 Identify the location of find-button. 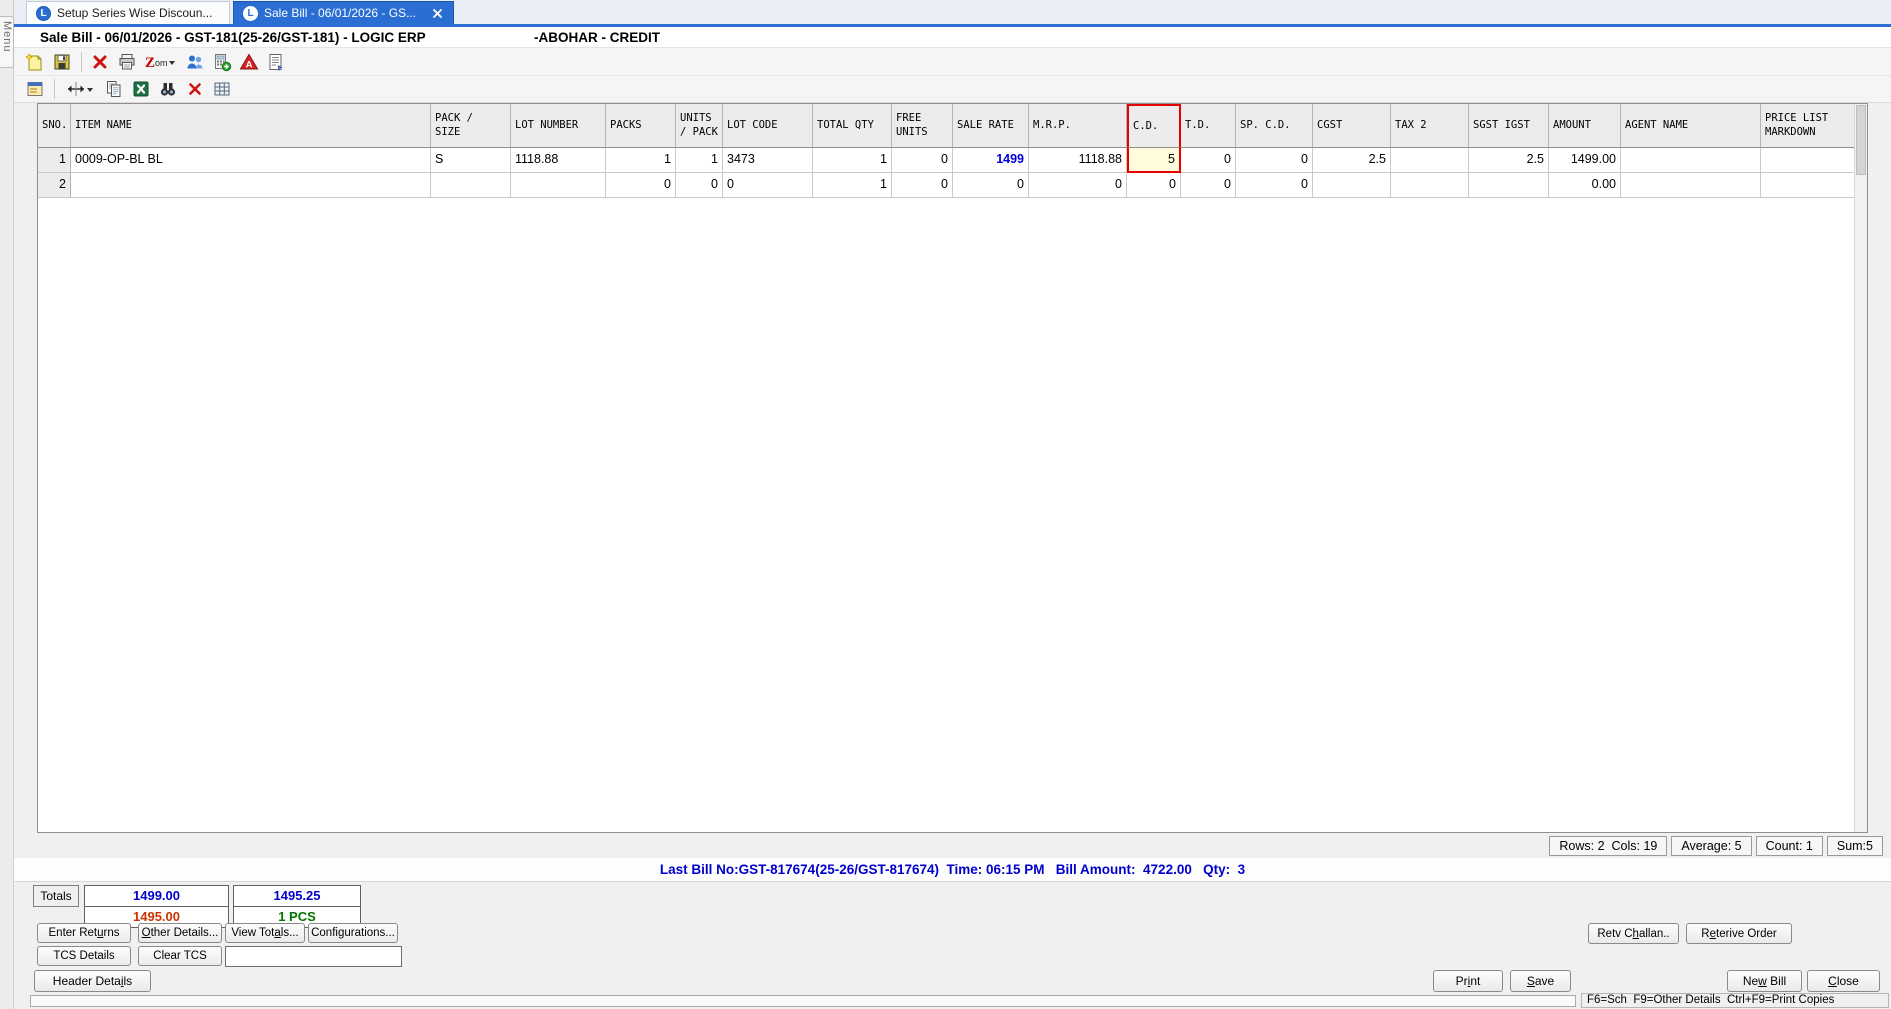
(168, 89).